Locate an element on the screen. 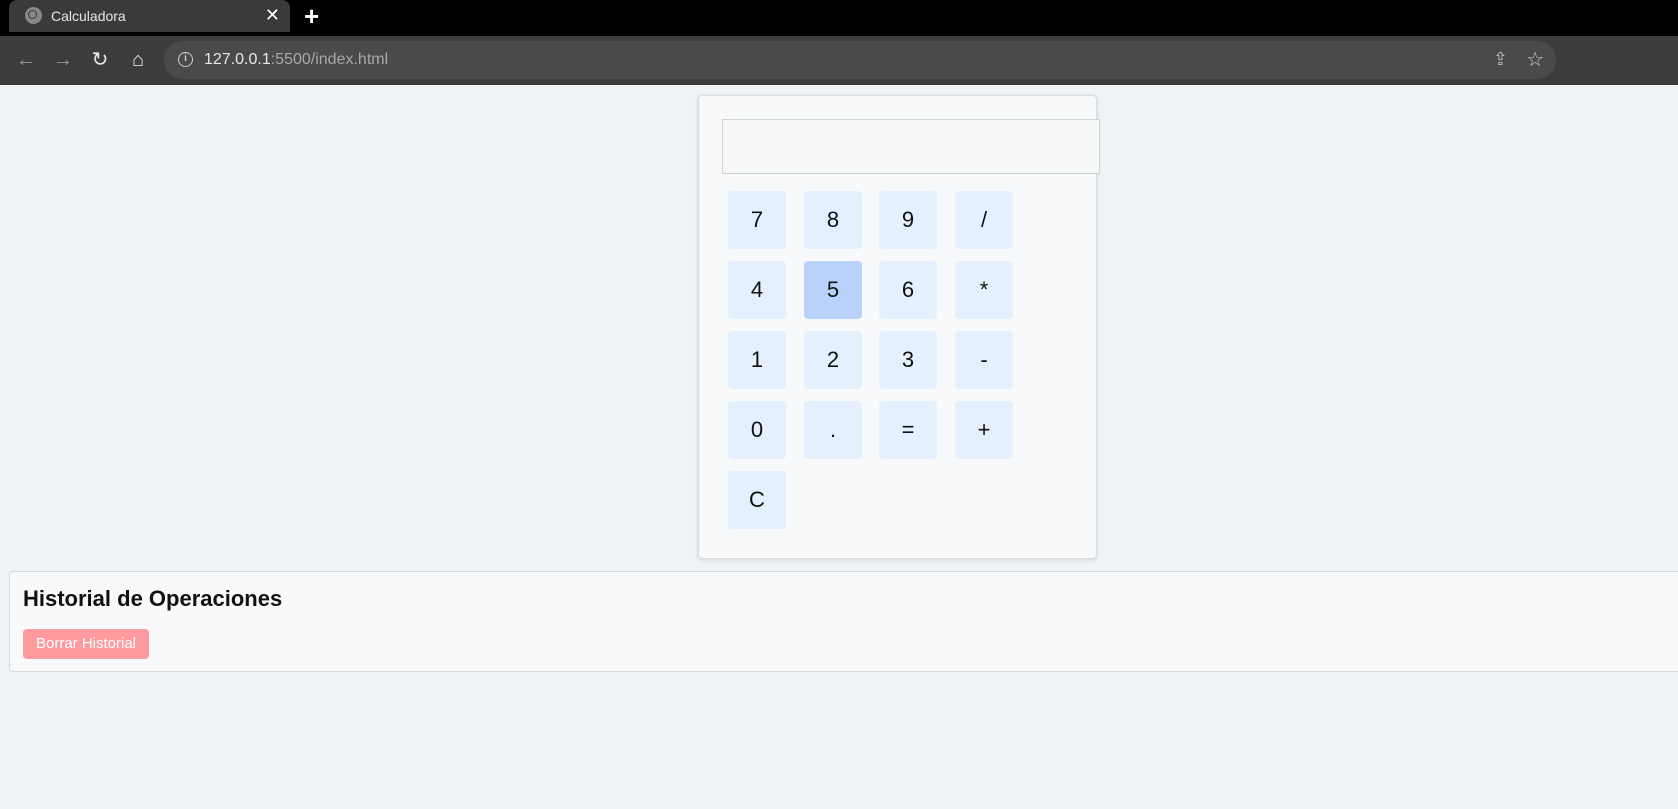 Image resolution: width=1678 pixels, height=809 pixels. url-path: :5500/index.html is located at coordinates (329, 59).